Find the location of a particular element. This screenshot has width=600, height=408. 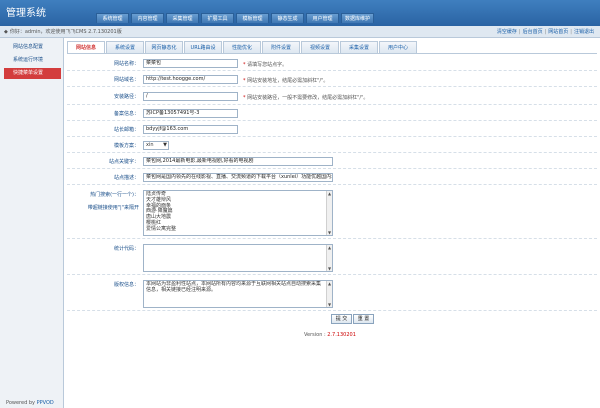

sidebar-item-runtime-env: 系统运行环境 is located at coordinates (32, 60).